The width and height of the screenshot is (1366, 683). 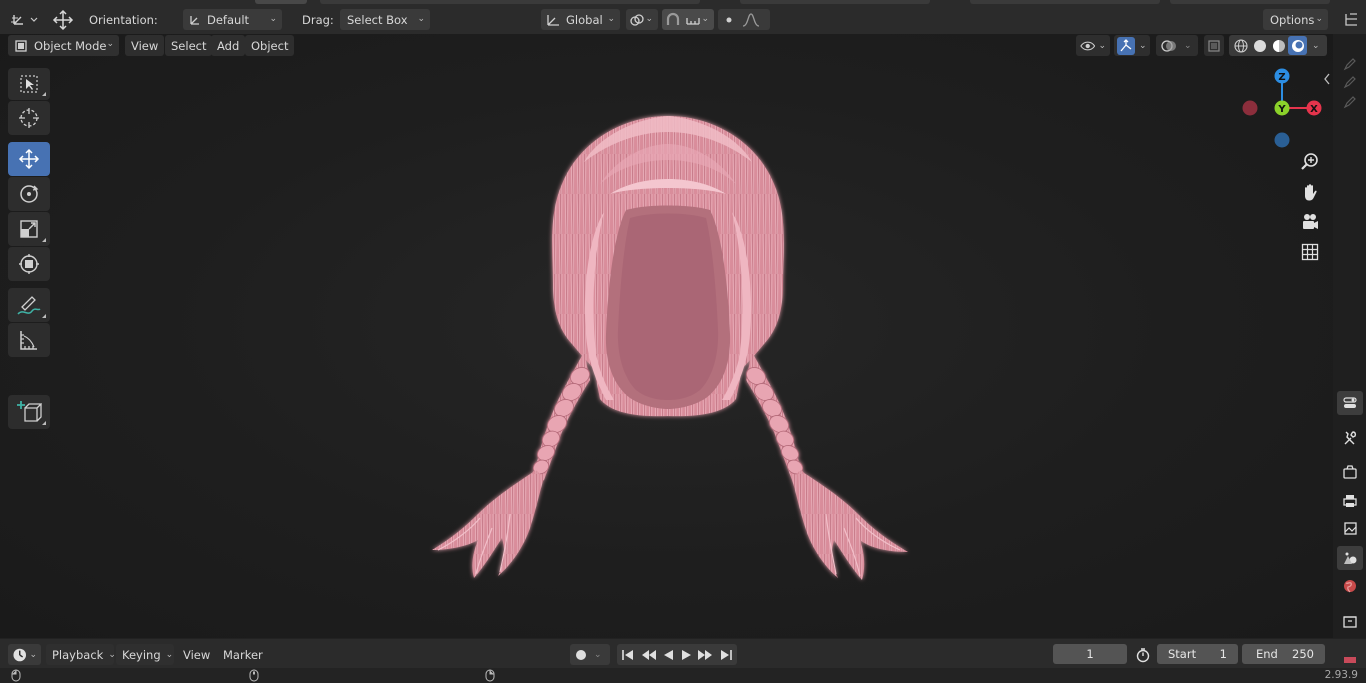 What do you see at coordinates (1349, 336) in the screenshot?
I see `properties-editor-tabs` at bounding box center [1349, 336].